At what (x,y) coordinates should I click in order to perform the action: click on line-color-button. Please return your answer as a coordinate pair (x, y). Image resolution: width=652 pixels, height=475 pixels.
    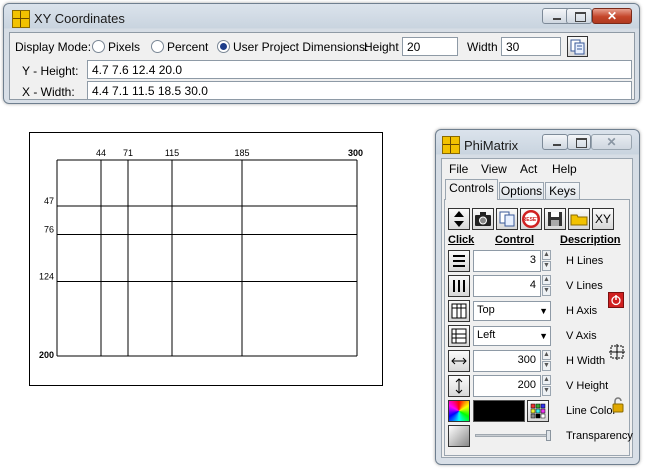
    Looking at the image, I should click on (459, 411).